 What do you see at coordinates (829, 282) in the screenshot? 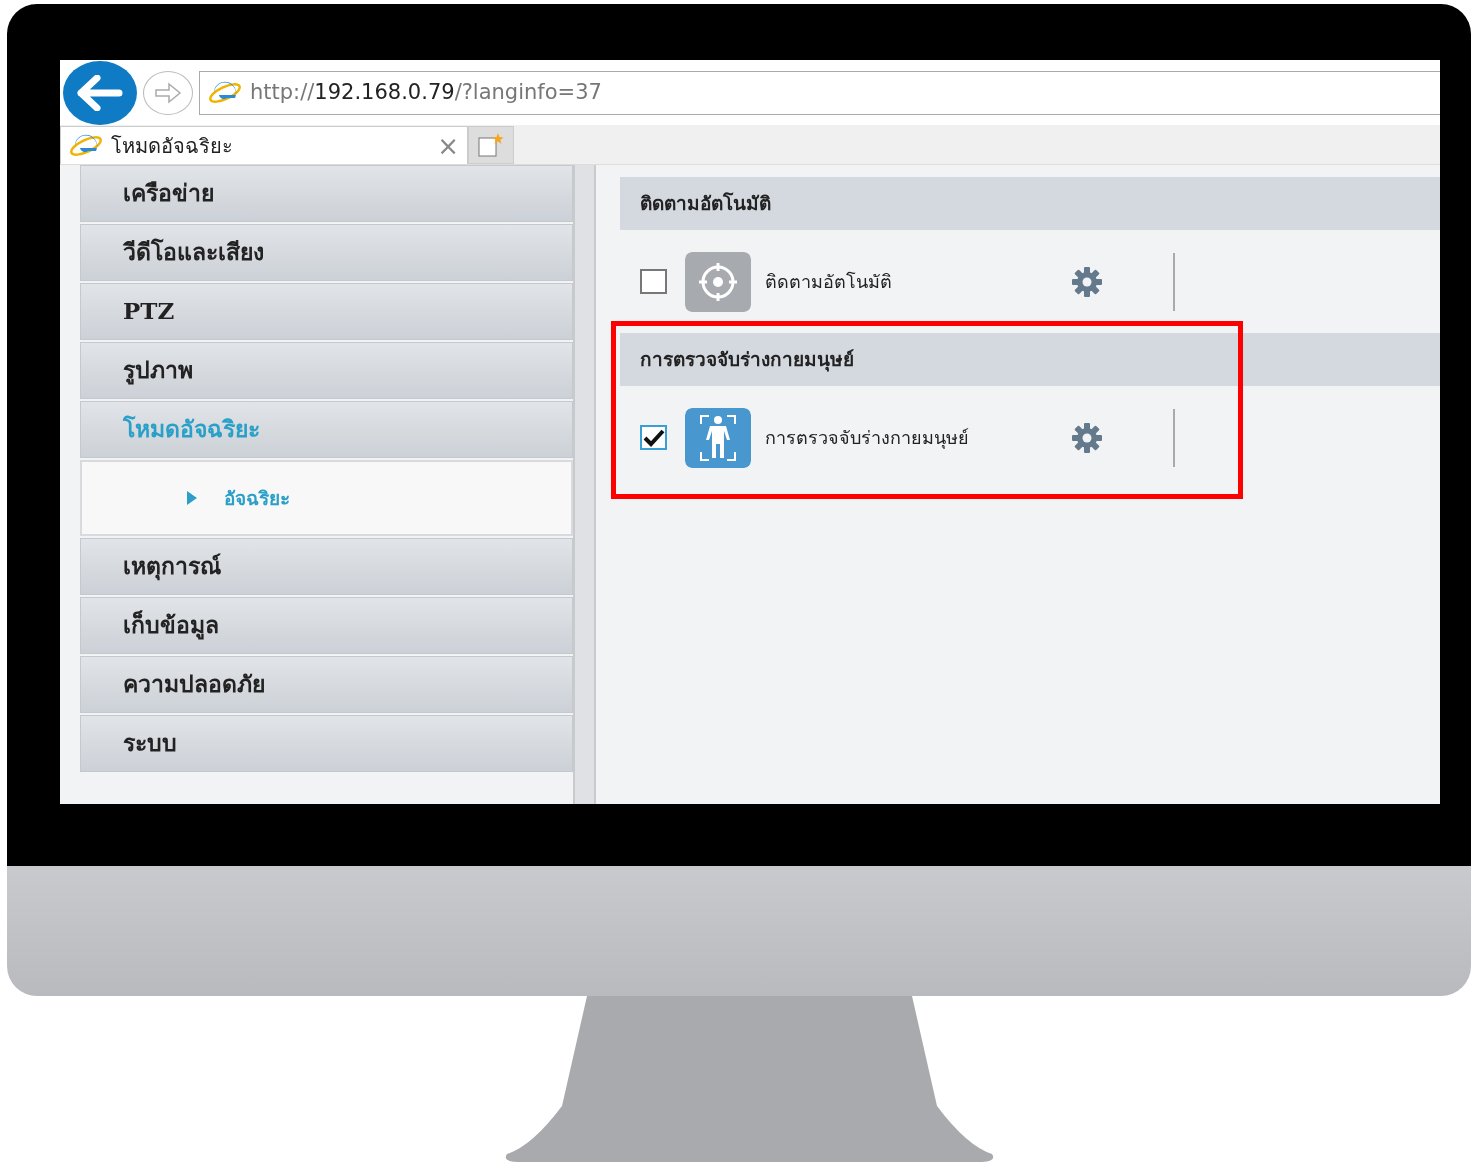
I see `feature-label: ติดตามอัตโนมัติ` at bounding box center [829, 282].